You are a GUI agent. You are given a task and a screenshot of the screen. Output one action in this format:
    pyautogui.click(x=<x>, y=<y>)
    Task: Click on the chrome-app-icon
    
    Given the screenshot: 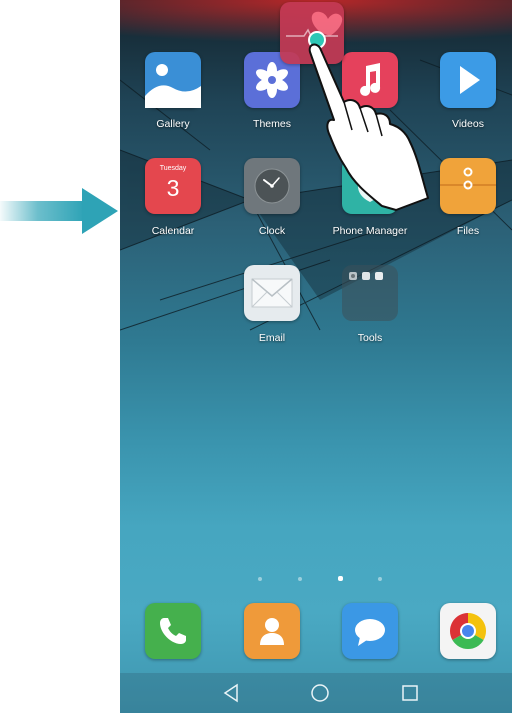 What is the action you would take?
    pyautogui.click(x=468, y=631)
    